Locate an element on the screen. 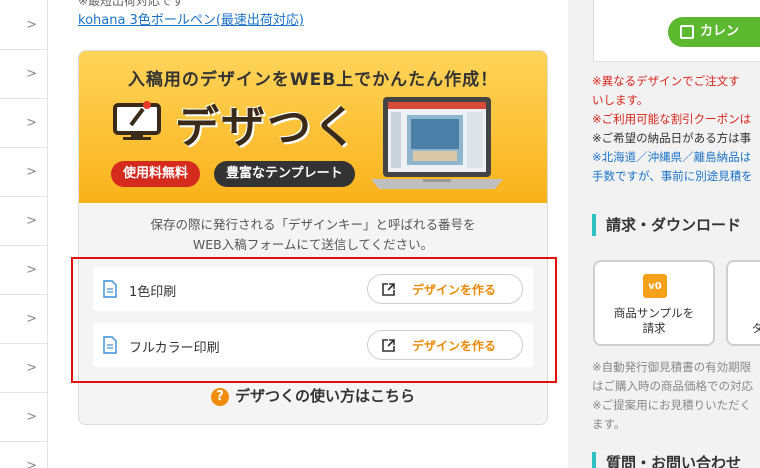  shopping-bag-icon: v0 is located at coordinates (655, 286).